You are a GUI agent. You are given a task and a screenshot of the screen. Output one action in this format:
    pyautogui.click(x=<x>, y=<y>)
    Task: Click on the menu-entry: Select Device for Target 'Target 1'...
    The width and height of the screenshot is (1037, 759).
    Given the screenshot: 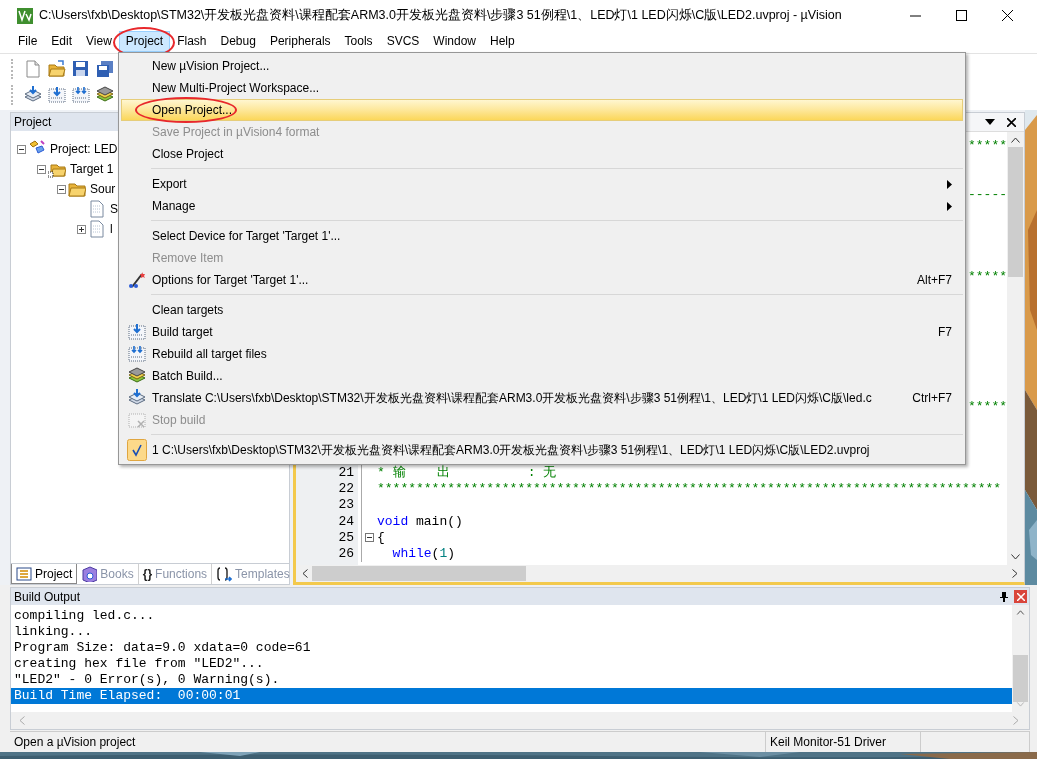 What is the action you would take?
    pyautogui.click(x=542, y=236)
    